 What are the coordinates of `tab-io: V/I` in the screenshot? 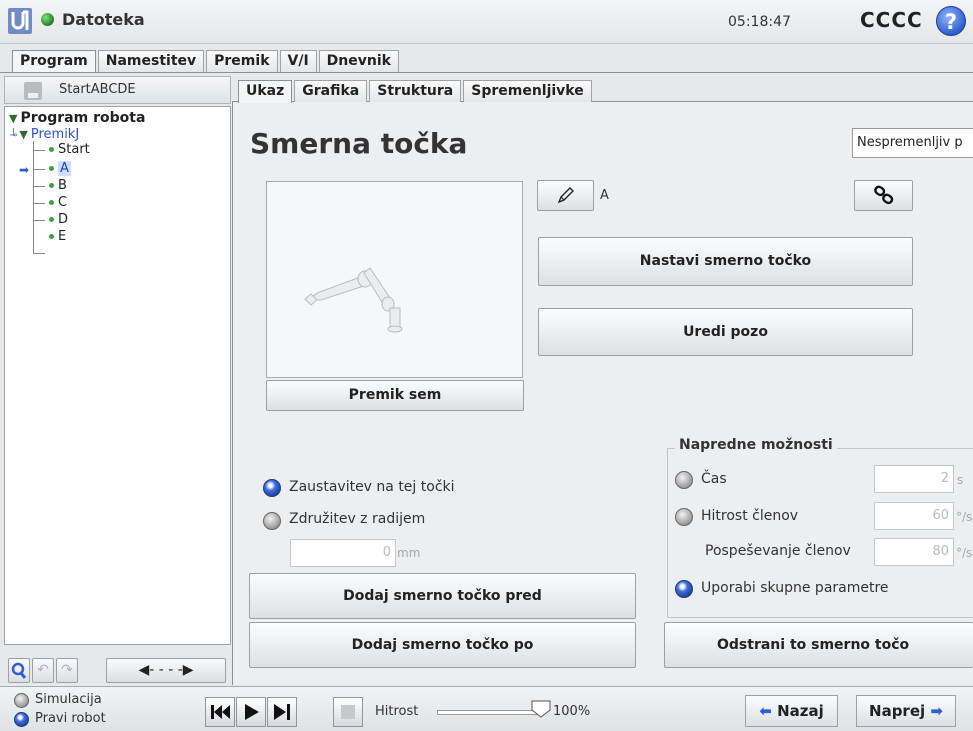 It's located at (298, 61).